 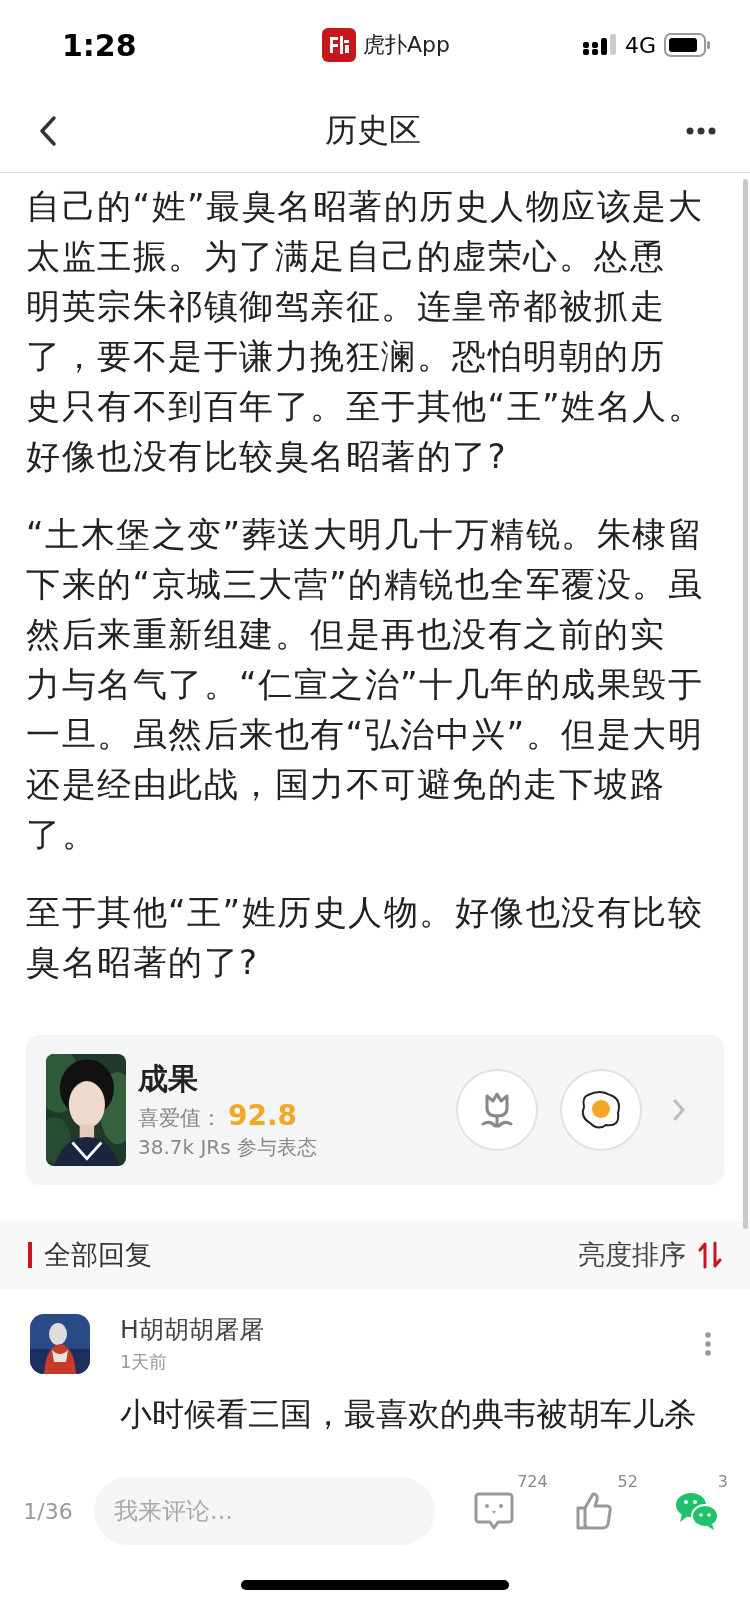 What do you see at coordinates (627, 1481) in the screenshot?
I see `like-count: 52` at bounding box center [627, 1481].